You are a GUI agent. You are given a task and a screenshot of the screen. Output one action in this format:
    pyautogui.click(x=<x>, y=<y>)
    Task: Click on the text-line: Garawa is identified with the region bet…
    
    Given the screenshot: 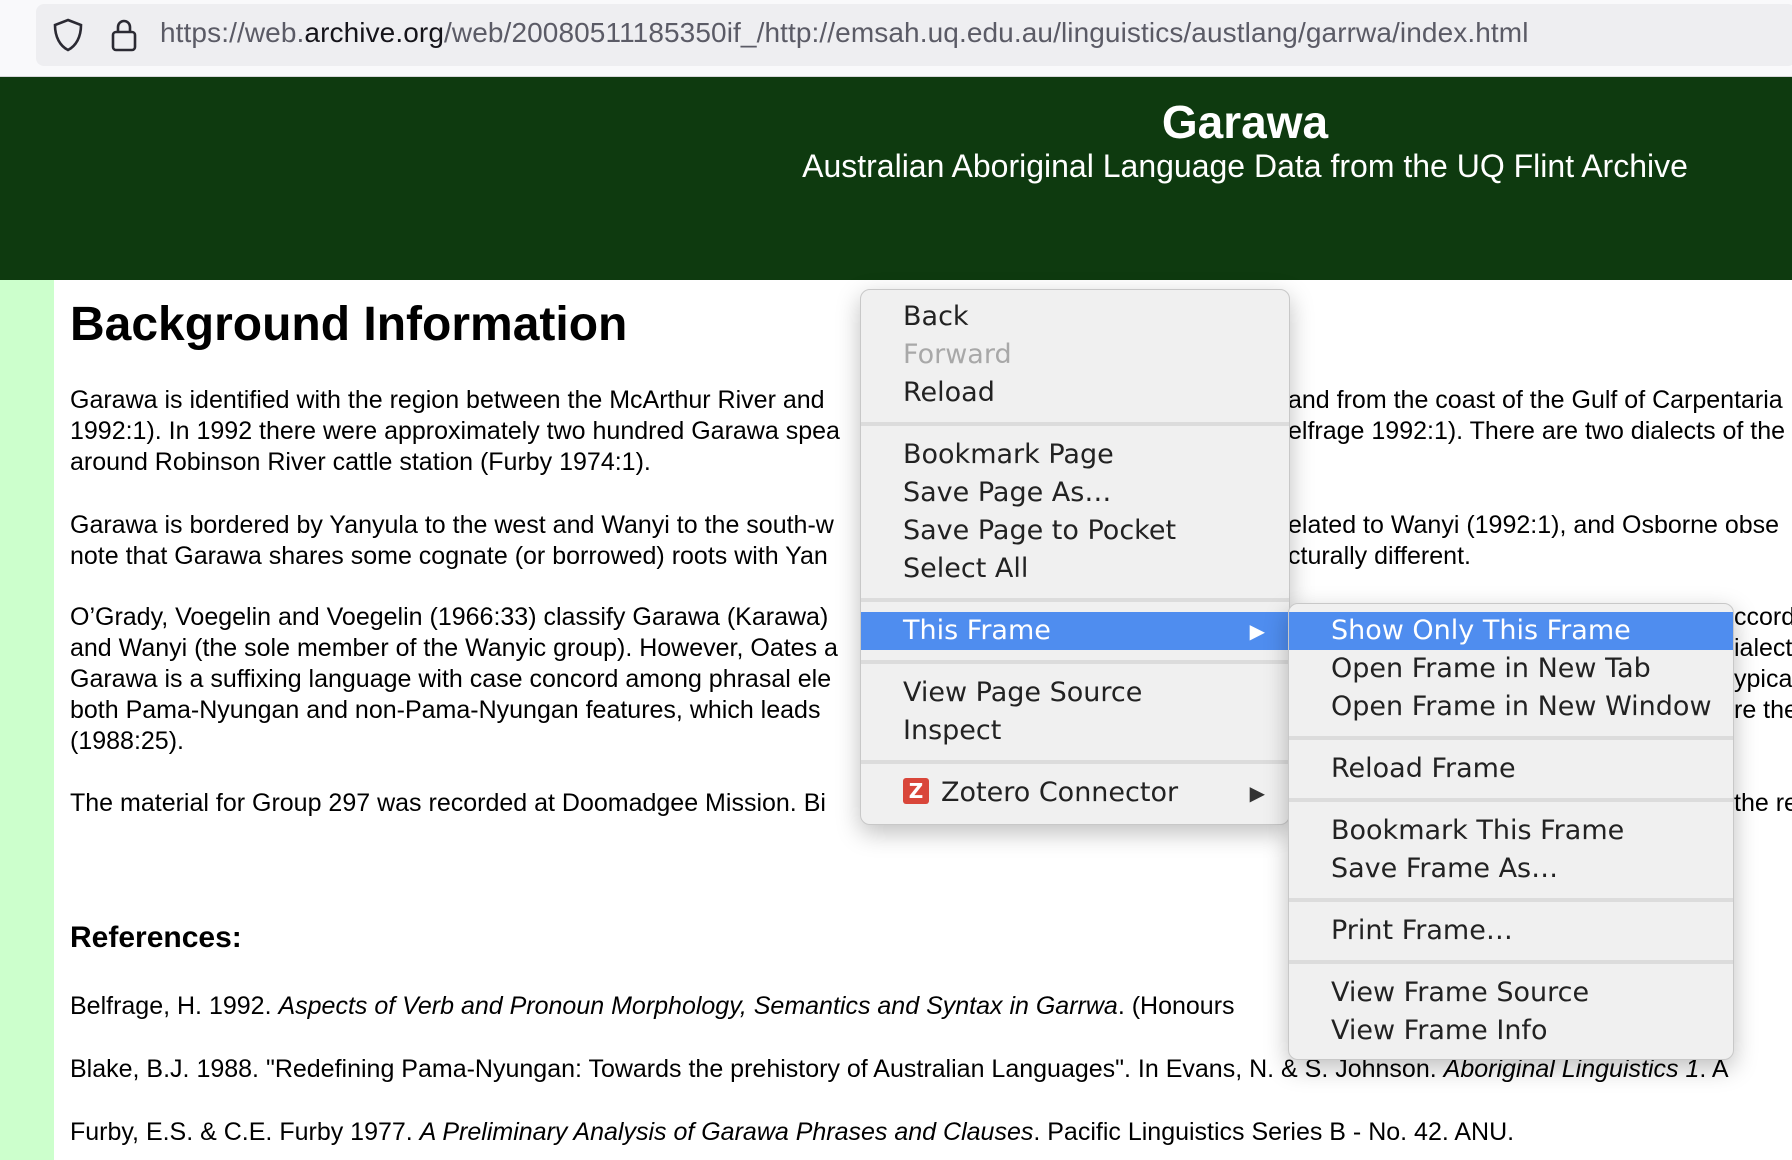 What is the action you would take?
    pyautogui.click(x=447, y=400)
    